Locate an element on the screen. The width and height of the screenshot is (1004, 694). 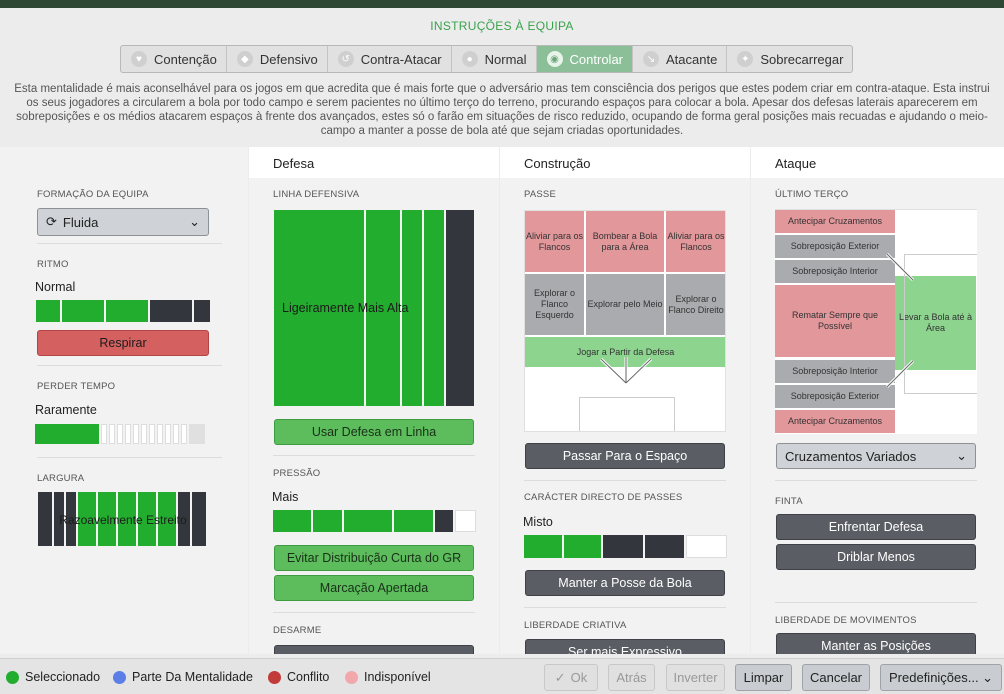
legend-conflito: Conflito is located at coordinates (298, 677).